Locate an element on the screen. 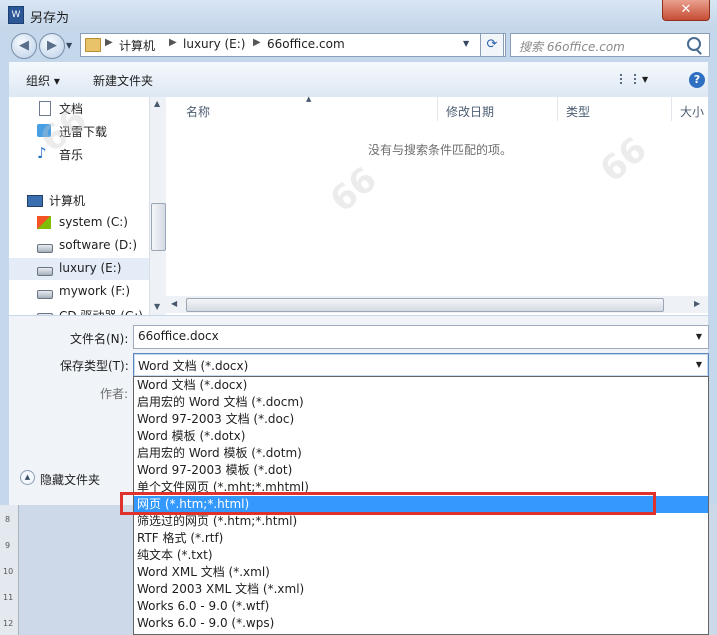 The width and height of the screenshot is (717, 635). sidebar-item-software-d: software (D:) is located at coordinates (79, 246).